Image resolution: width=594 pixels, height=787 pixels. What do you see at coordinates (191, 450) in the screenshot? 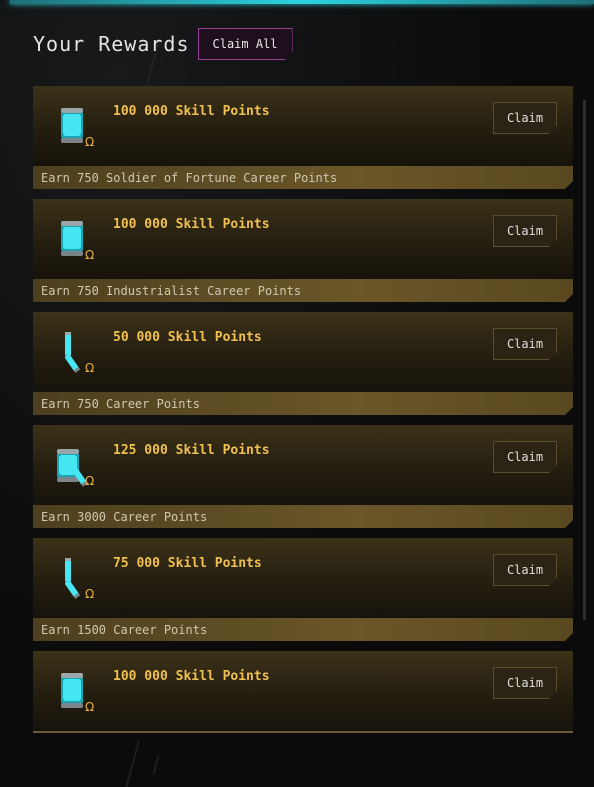
I see `reward-amount: 125 000 Skill Points` at bounding box center [191, 450].